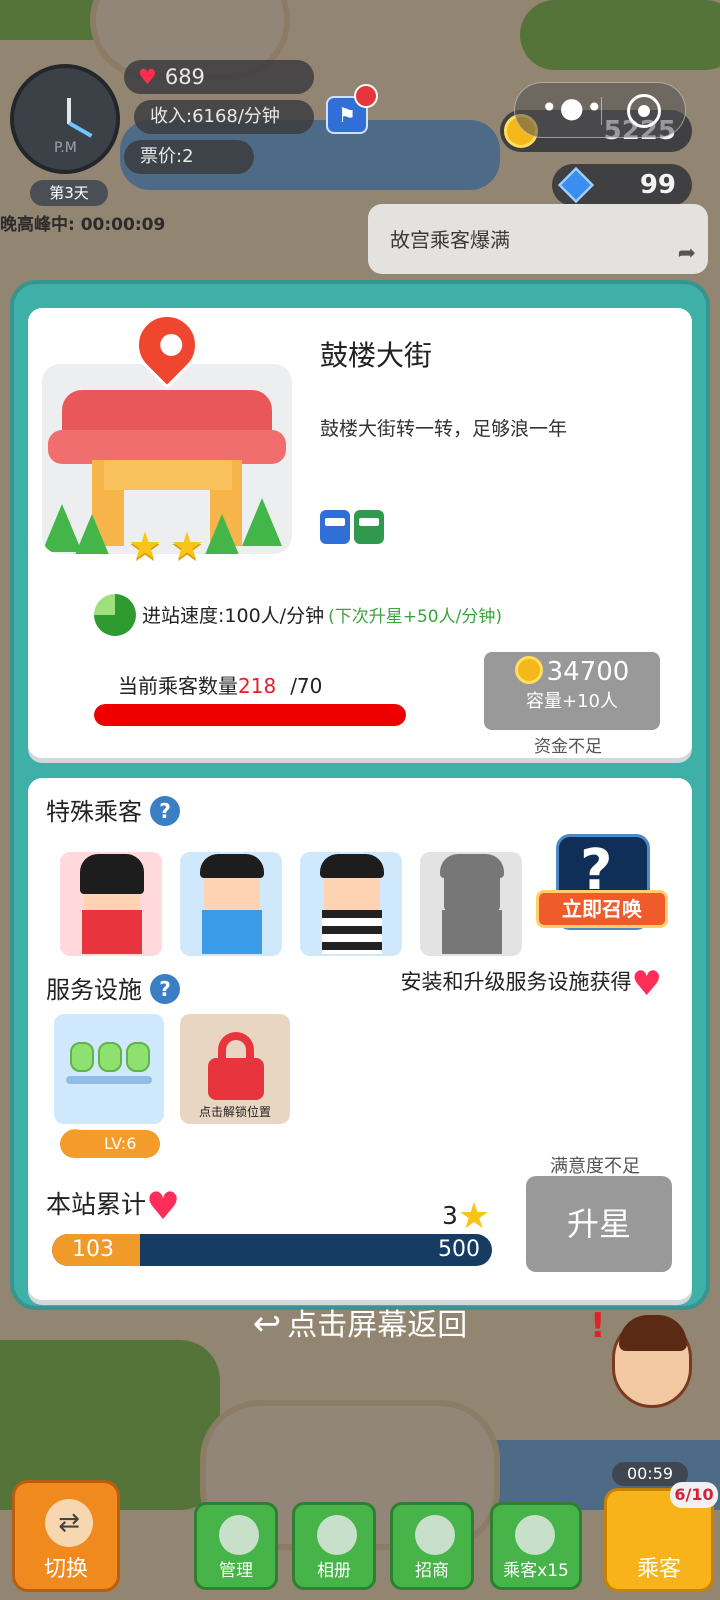 Image resolution: width=720 pixels, height=1600 pixels. Describe the element at coordinates (538, 239) in the screenshot. I see `news-banner: 故宫乘客爆满 ➦` at that location.